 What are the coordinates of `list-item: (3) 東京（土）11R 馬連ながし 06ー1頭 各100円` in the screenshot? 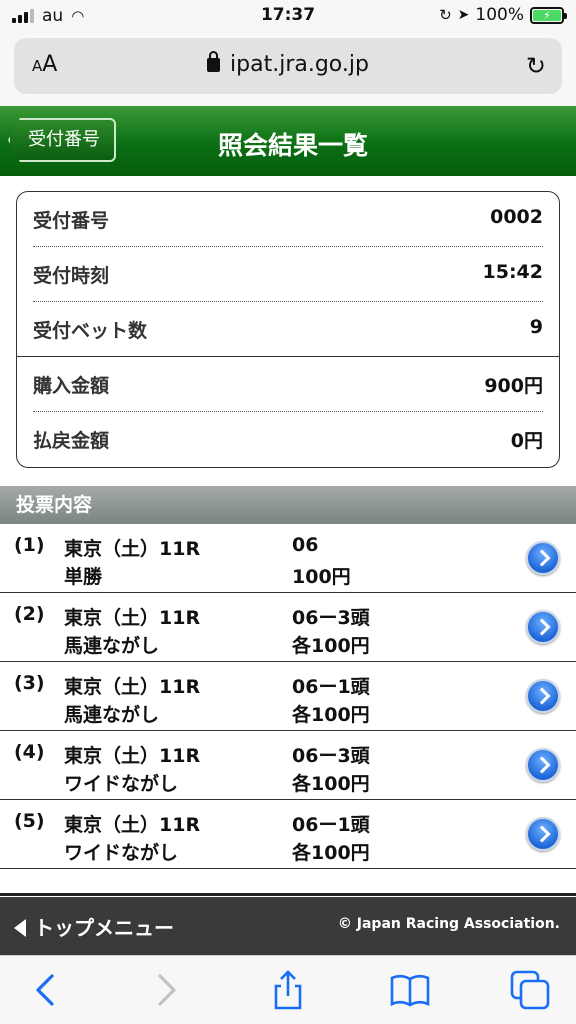 It's located at (288, 696).